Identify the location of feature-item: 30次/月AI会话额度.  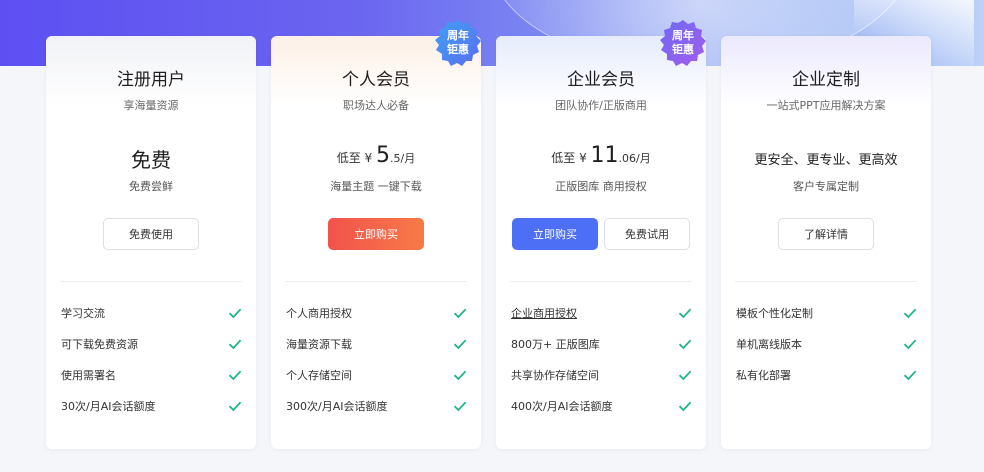
(151, 406).